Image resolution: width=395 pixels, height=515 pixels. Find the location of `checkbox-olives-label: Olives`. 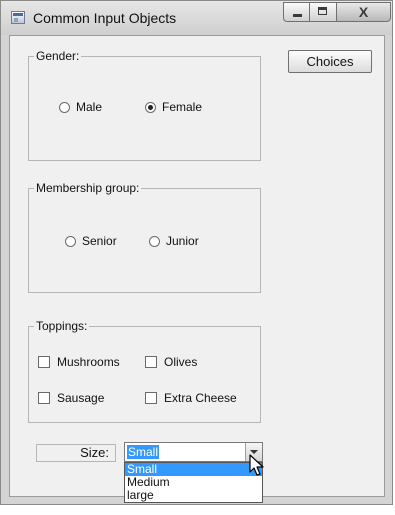

checkbox-olives-label: Olives is located at coordinates (181, 362).